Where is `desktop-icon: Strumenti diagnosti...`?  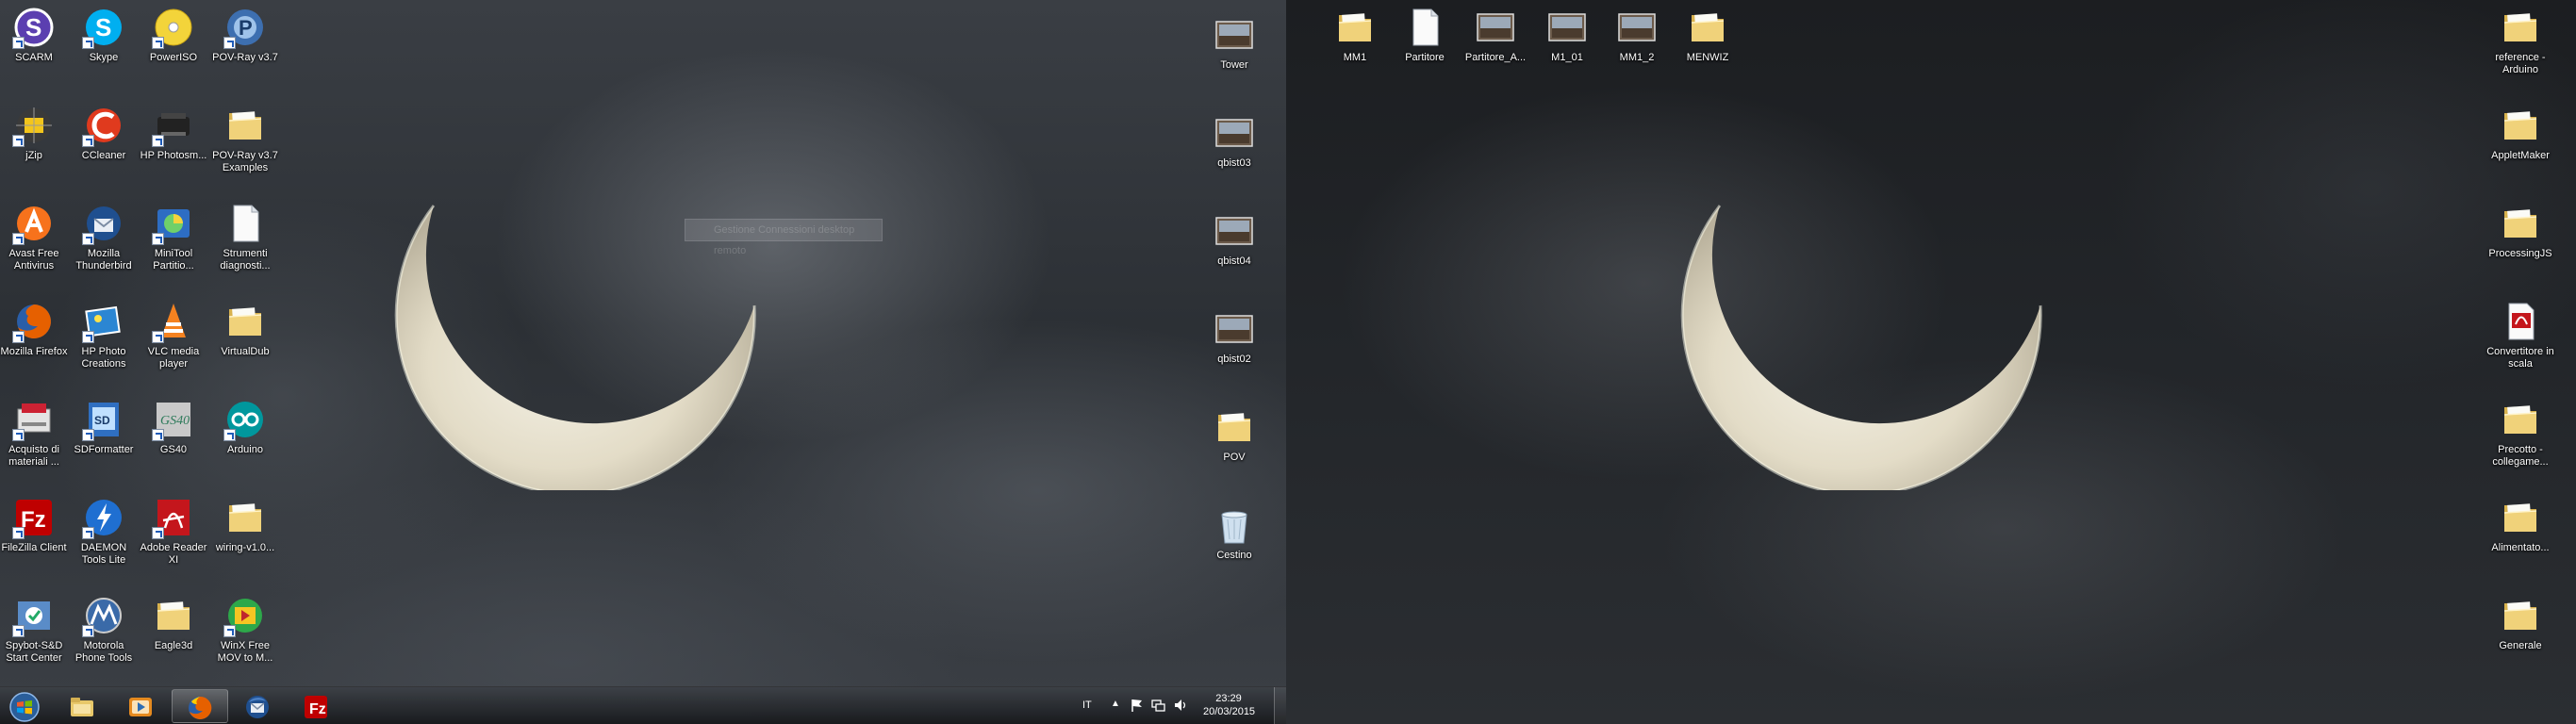
desktop-icon: Strumenti diagnosti... is located at coordinates (245, 237).